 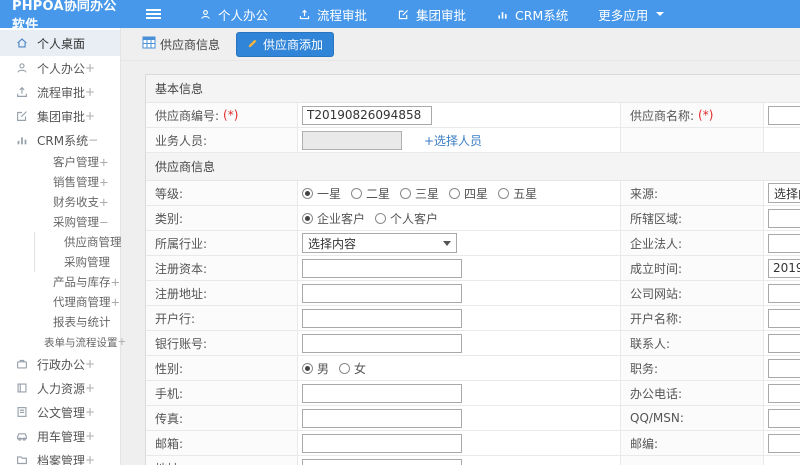 I want to click on nav-more-apps: 更多应用, so click(x=631, y=14).